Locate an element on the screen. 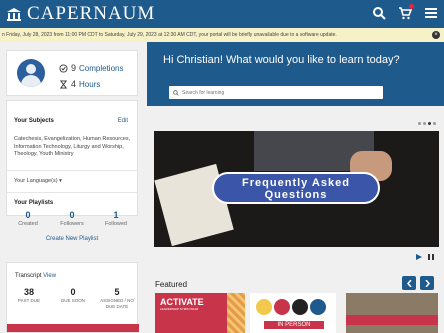 The image size is (444, 333). completions-label: Completions is located at coordinates (101, 68).